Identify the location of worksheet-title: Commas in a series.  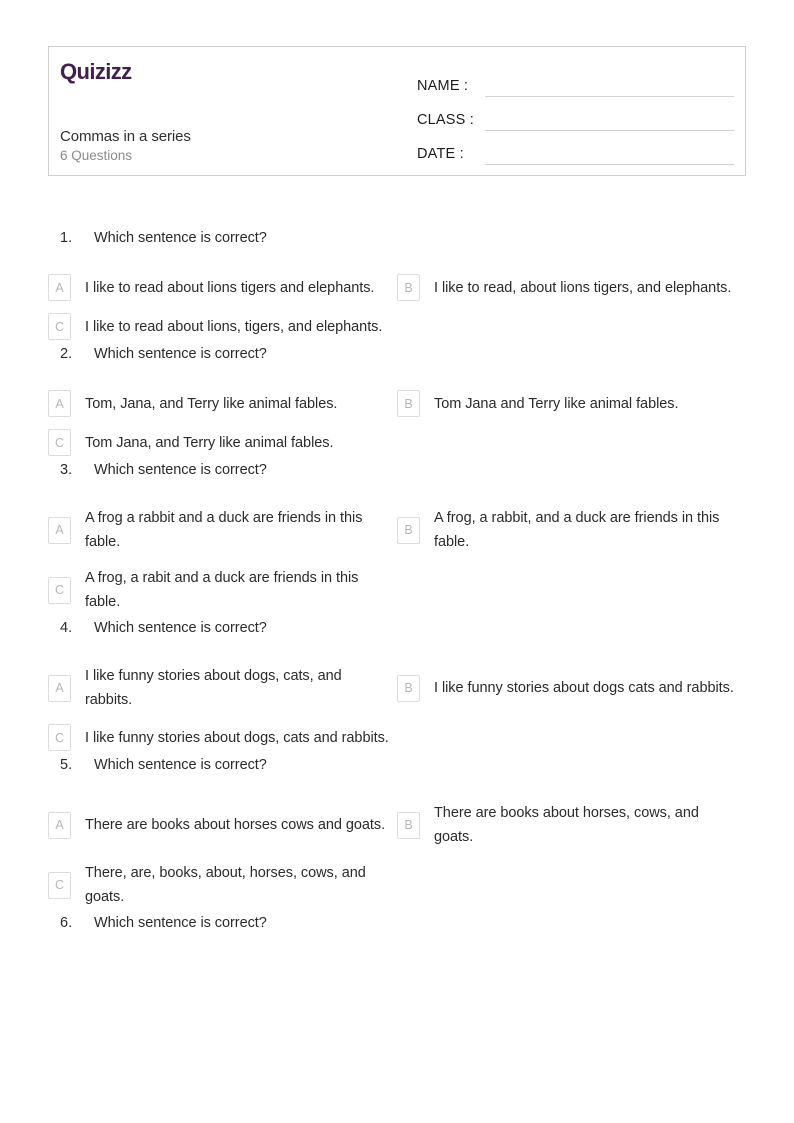
(125, 136).